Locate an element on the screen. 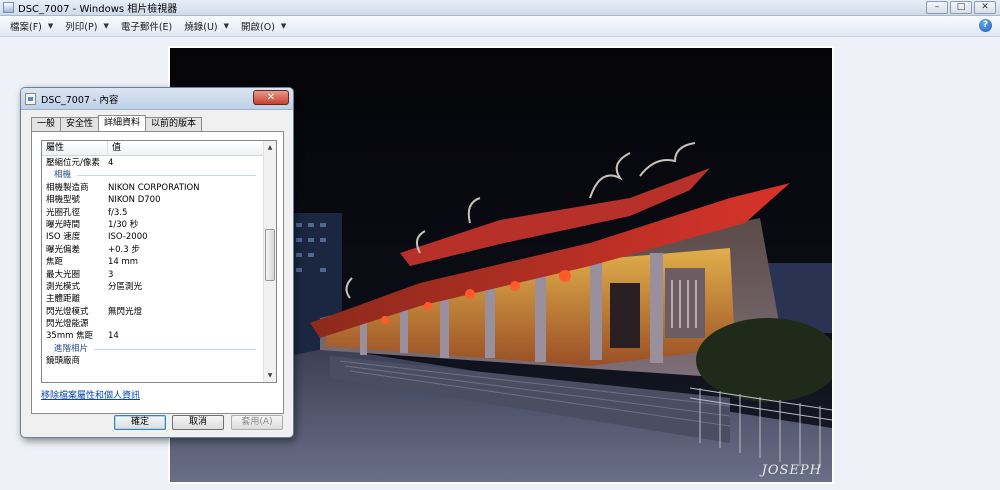 The height and width of the screenshot is (490, 1000). property-name: 相機製造商 is located at coordinates (67, 187).